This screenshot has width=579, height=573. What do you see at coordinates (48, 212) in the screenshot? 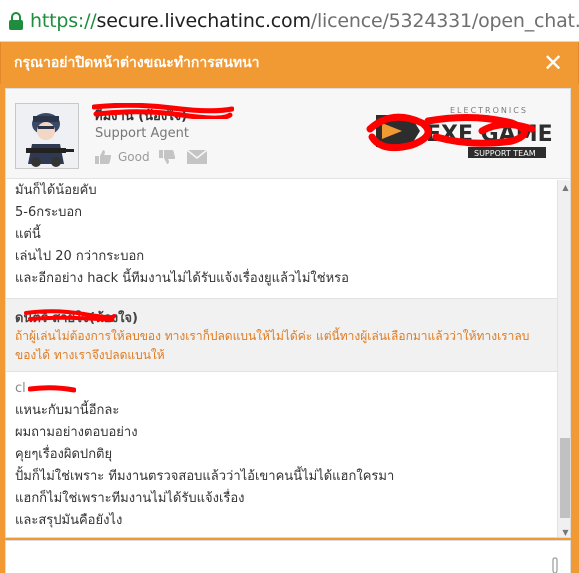
I see `message-line: 5-6กระบอก` at bounding box center [48, 212].